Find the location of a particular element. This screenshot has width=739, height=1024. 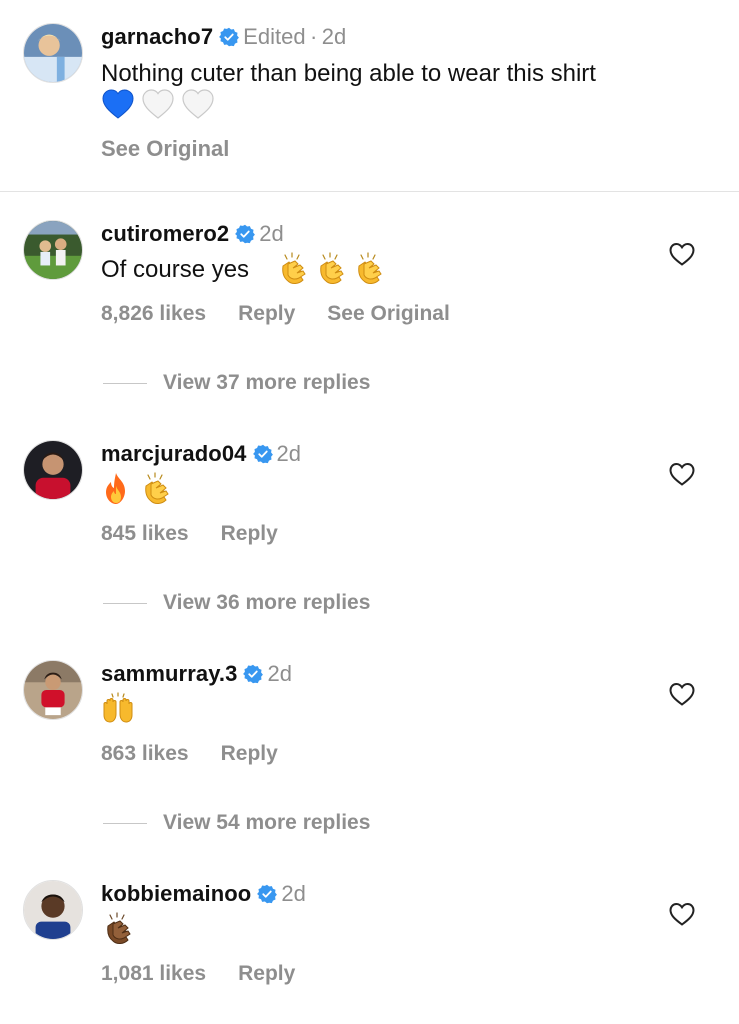

comment-actions: 8,826 likes Reply See Original is located at coordinates (275, 314).